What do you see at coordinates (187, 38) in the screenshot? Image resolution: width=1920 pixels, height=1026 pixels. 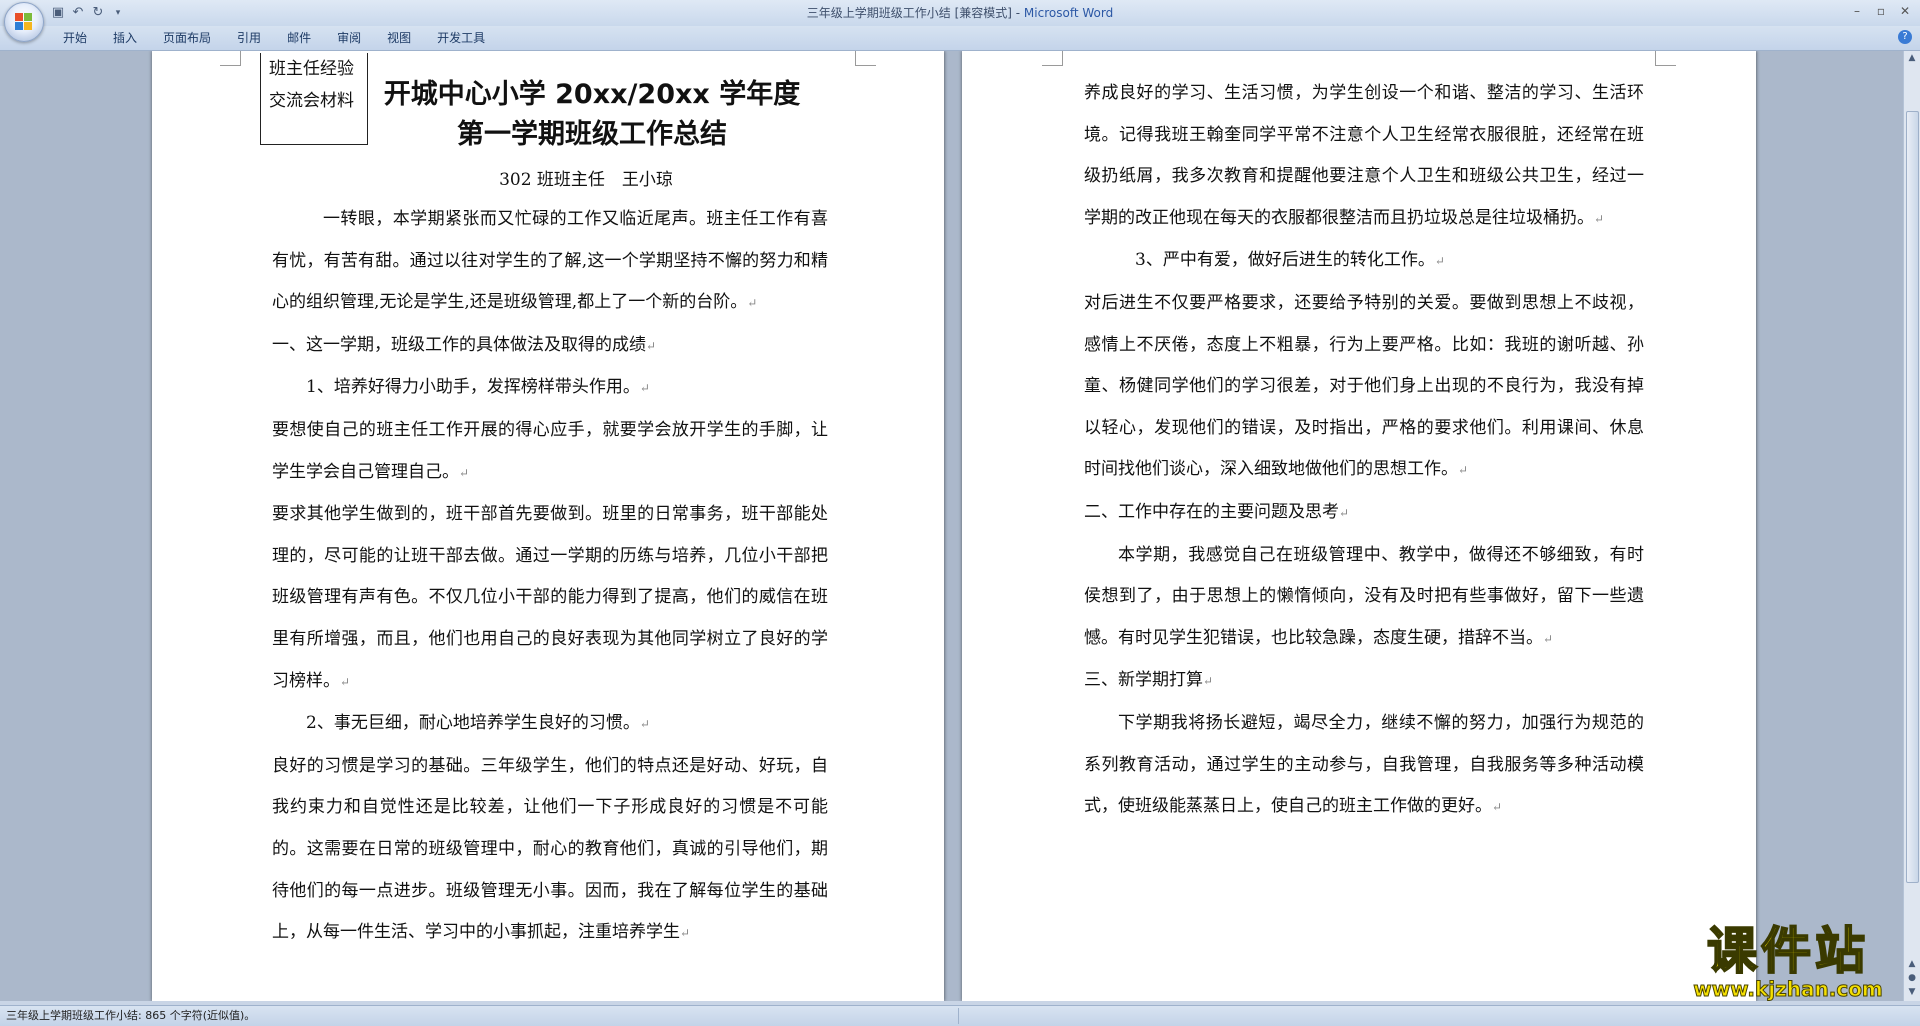 I see `tab-page-layout: 页面布局` at bounding box center [187, 38].